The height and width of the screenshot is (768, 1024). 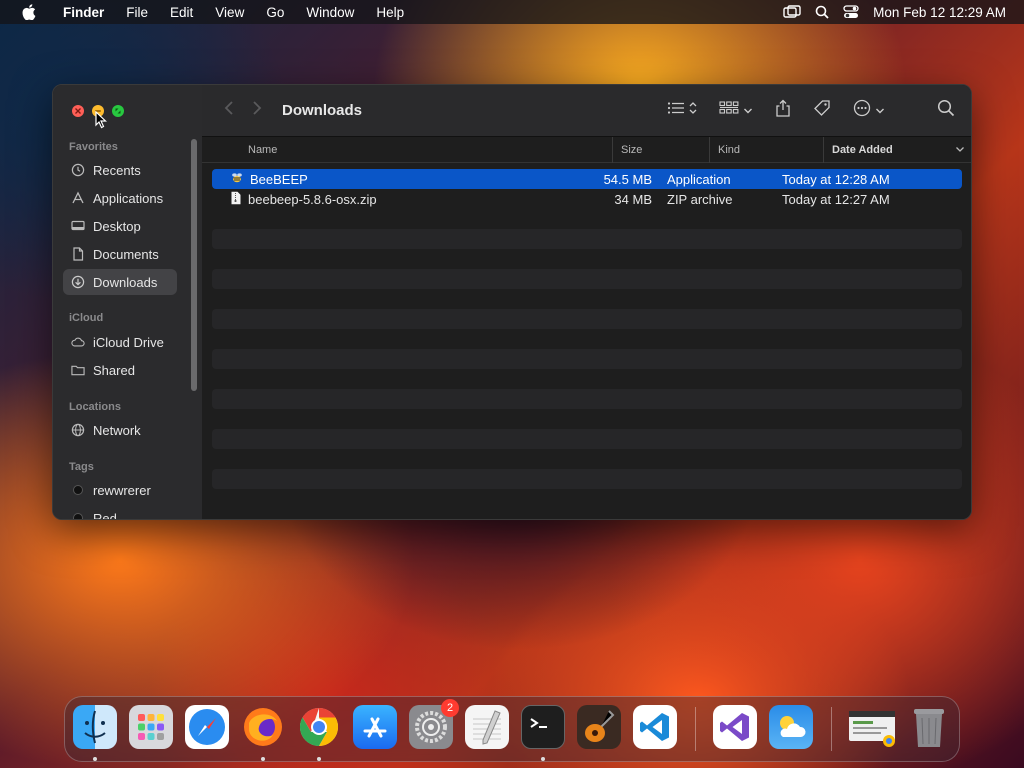 I want to click on sidebar-item-label: Shared, so click(x=114, y=370).